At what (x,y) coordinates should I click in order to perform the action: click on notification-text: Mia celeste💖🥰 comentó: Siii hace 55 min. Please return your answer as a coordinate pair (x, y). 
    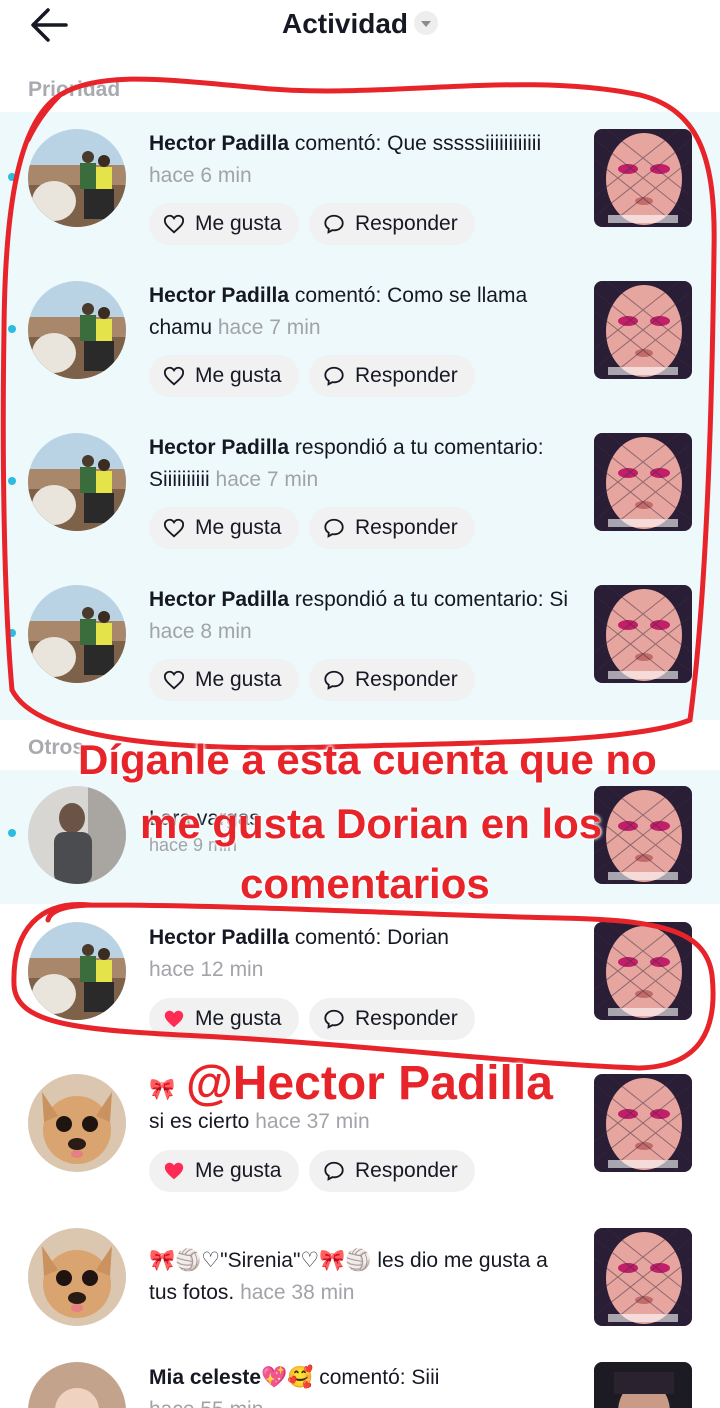
    Looking at the image, I should click on (365, 1385).